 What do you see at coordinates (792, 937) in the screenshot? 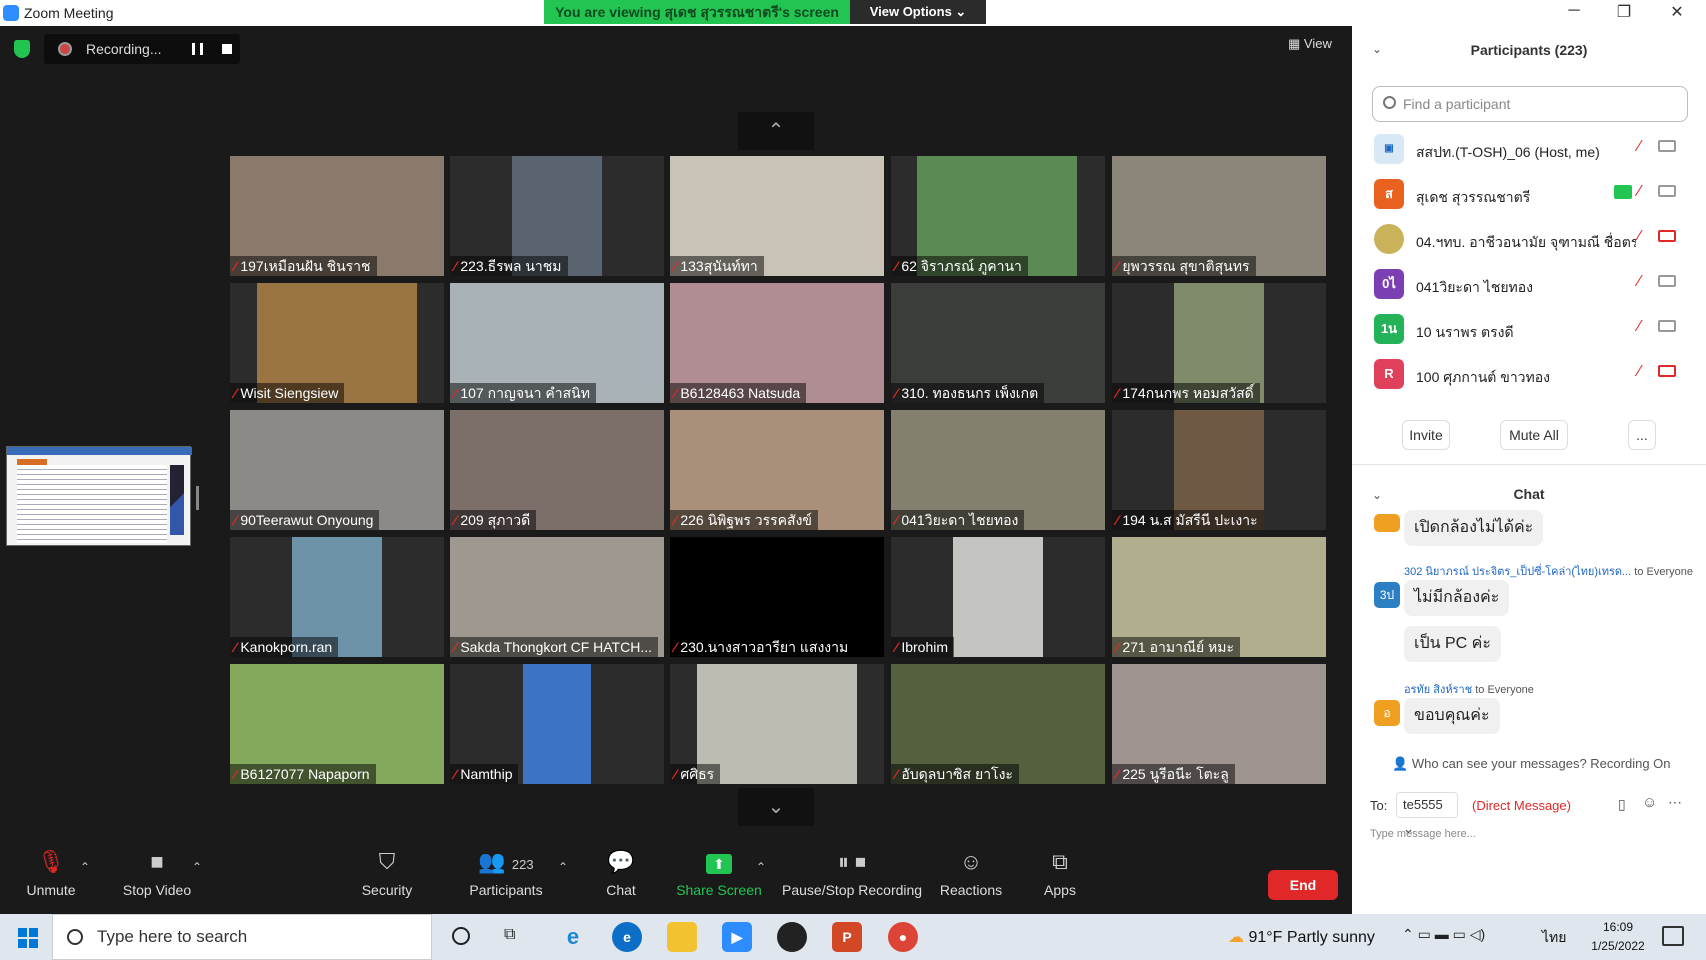
I see `obs-icon` at bounding box center [792, 937].